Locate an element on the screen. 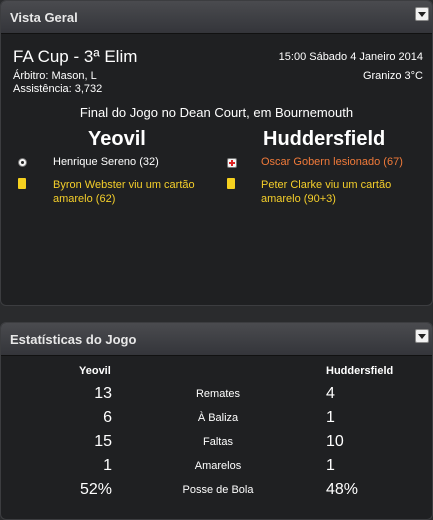 This screenshot has width=433, height=520. stat-home-value: 15 is located at coordinates (103, 441).